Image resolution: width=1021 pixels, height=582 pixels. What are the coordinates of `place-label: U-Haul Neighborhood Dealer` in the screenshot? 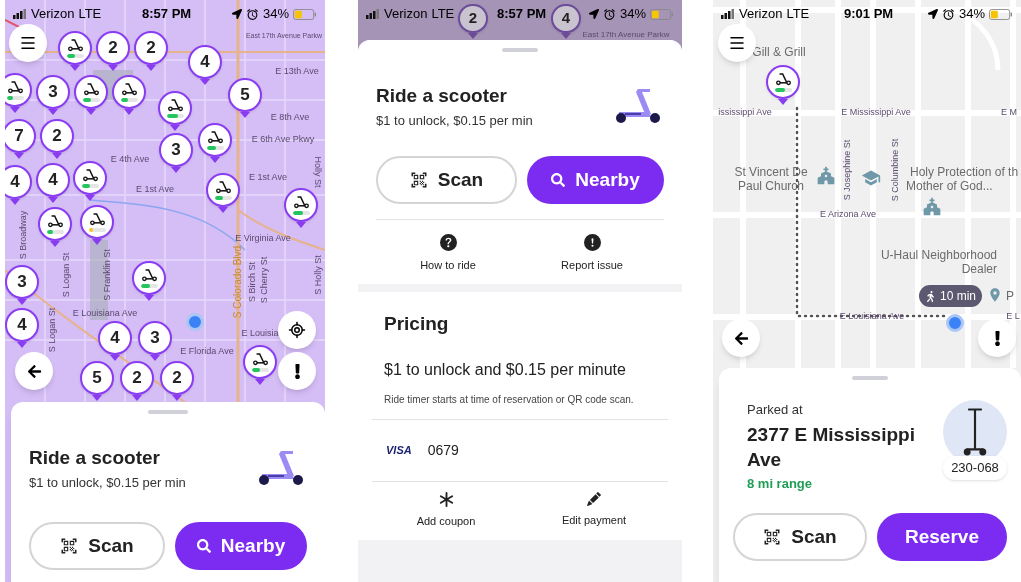 It's located at (938, 262).